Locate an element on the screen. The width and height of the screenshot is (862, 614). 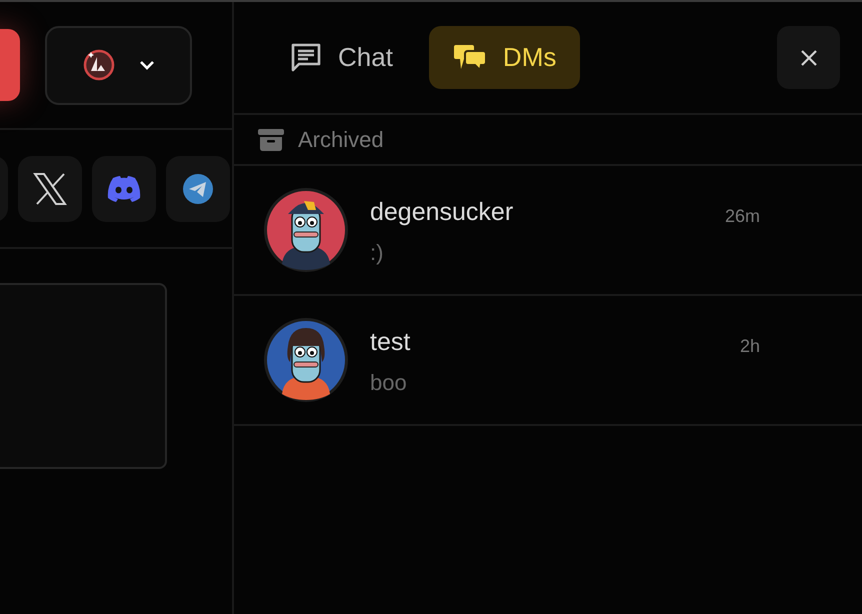
x-logo-icon is located at coordinates (50, 189).